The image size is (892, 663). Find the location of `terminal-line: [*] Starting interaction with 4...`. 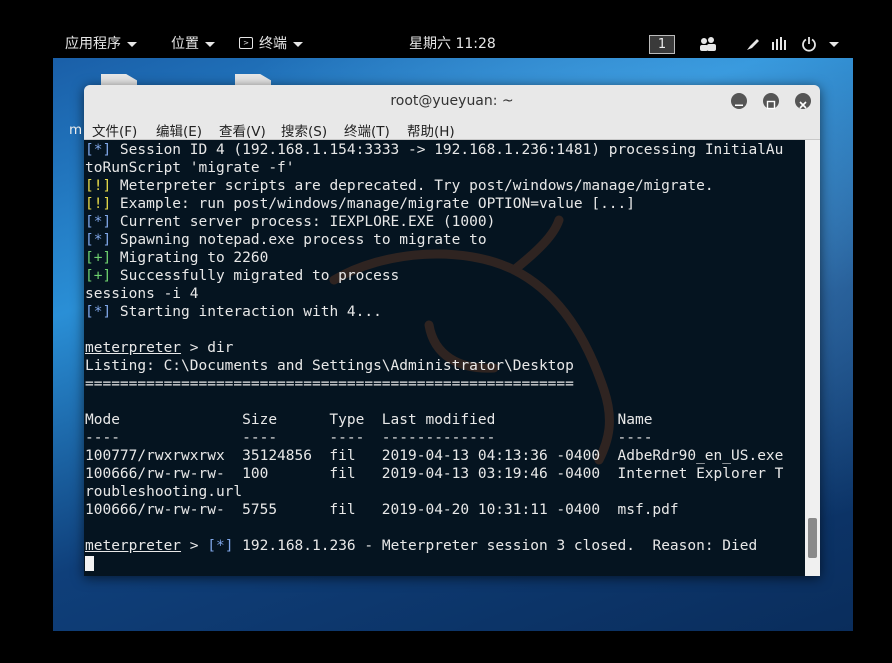

terminal-line: [*] Starting interaction with 4... is located at coordinates (434, 312).